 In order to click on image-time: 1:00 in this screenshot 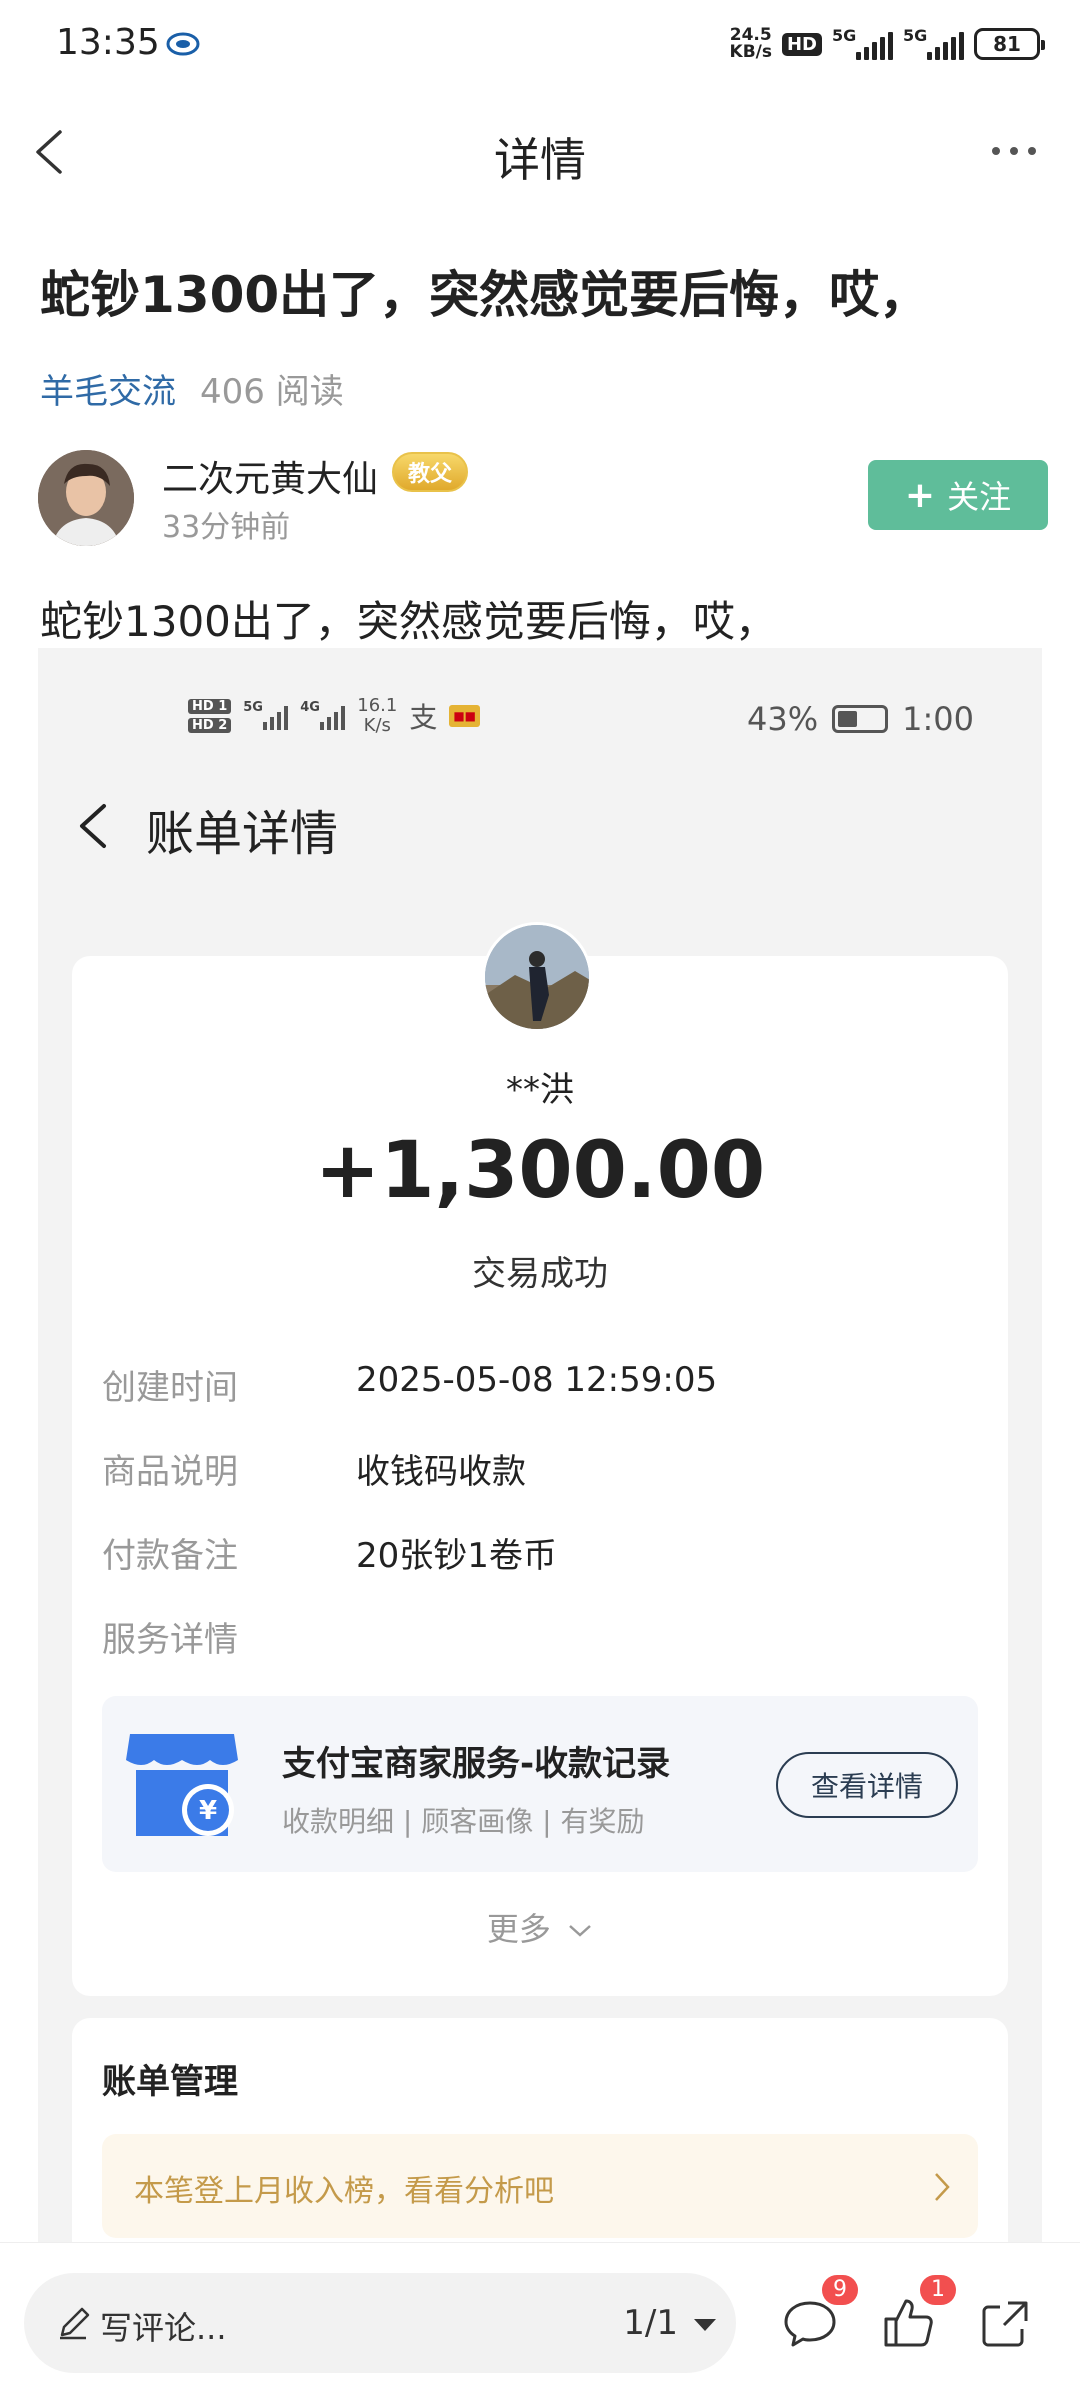, I will do `click(938, 719)`.